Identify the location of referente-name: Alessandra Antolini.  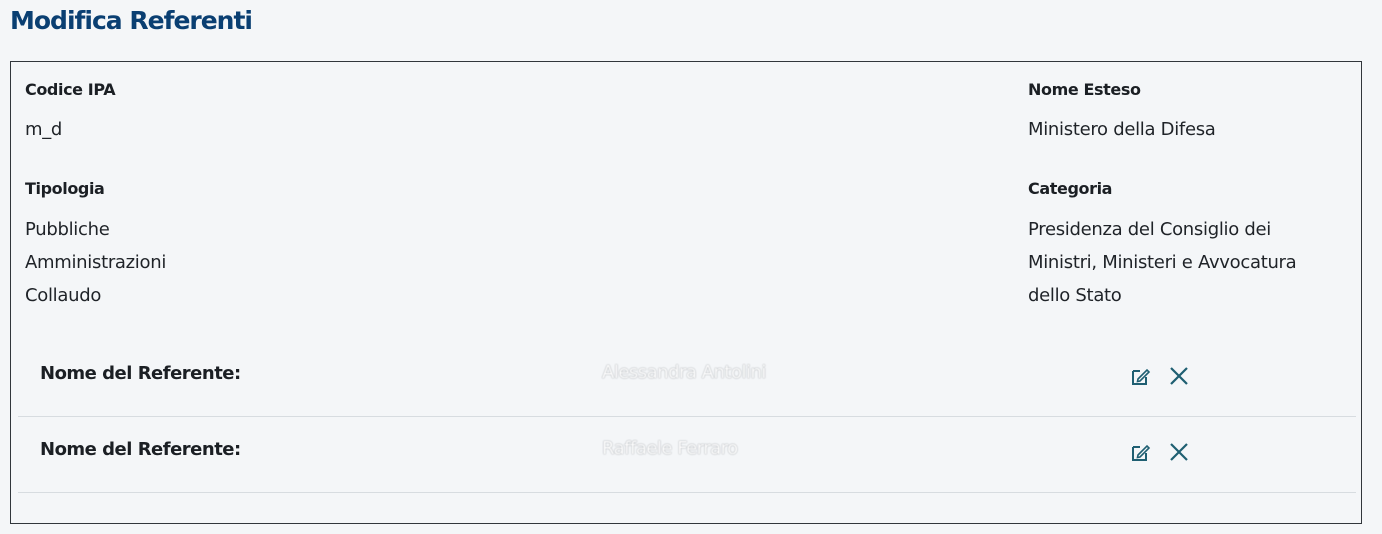
(684, 372).